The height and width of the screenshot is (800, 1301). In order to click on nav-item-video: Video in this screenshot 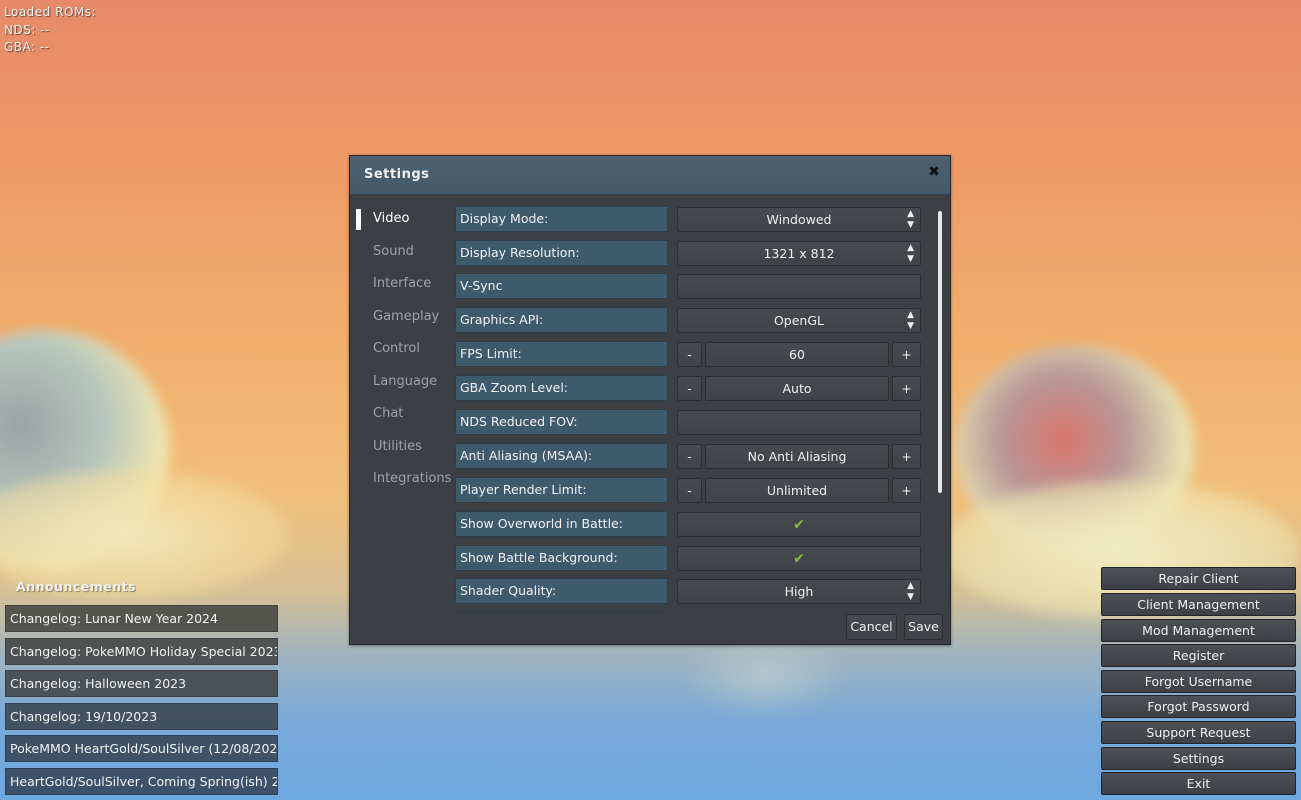, I will do `click(400, 222)`.